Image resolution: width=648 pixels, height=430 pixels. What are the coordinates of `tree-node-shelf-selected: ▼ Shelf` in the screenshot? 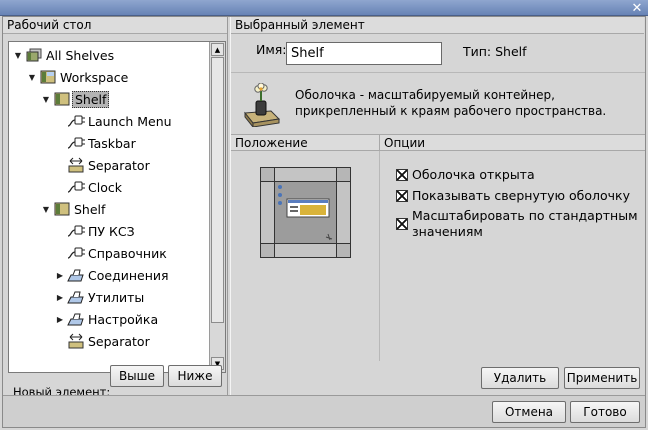 It's located at (75, 99).